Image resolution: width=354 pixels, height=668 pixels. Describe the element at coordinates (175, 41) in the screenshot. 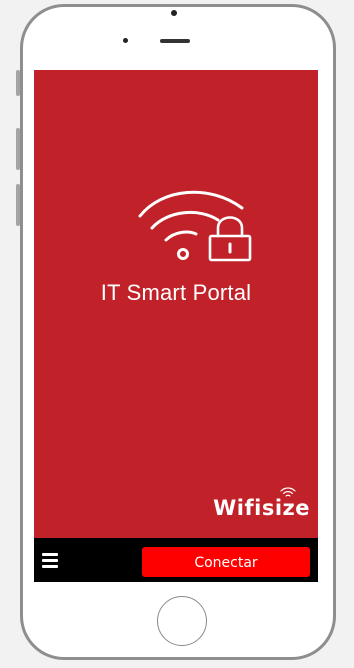

I see `earpiece-speaker` at that location.